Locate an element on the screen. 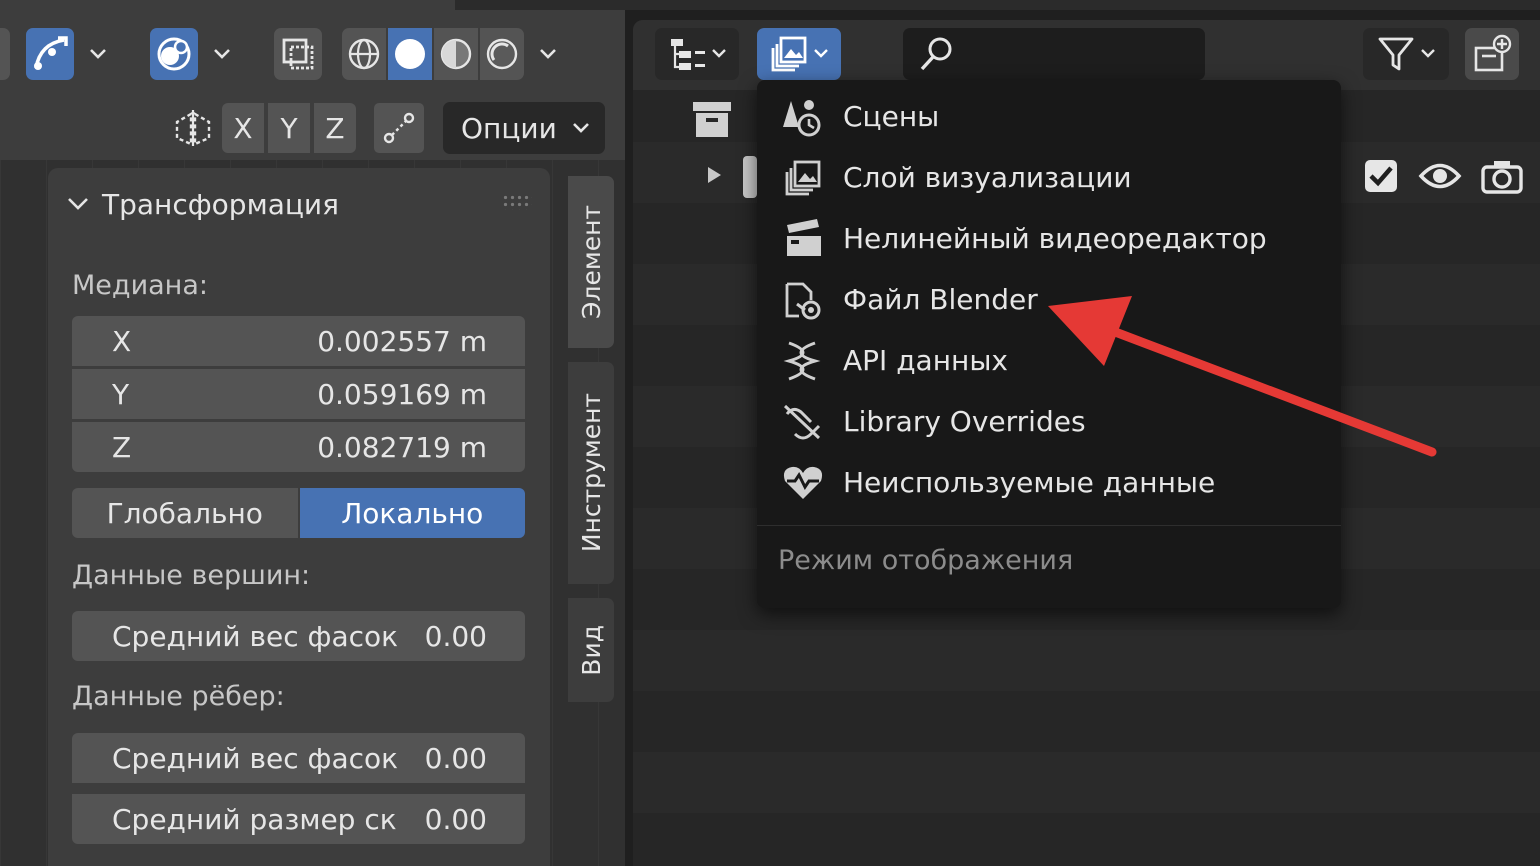 This screenshot has height=866, width=1540. gizmo-dropdown-button is located at coordinates (98, 54).